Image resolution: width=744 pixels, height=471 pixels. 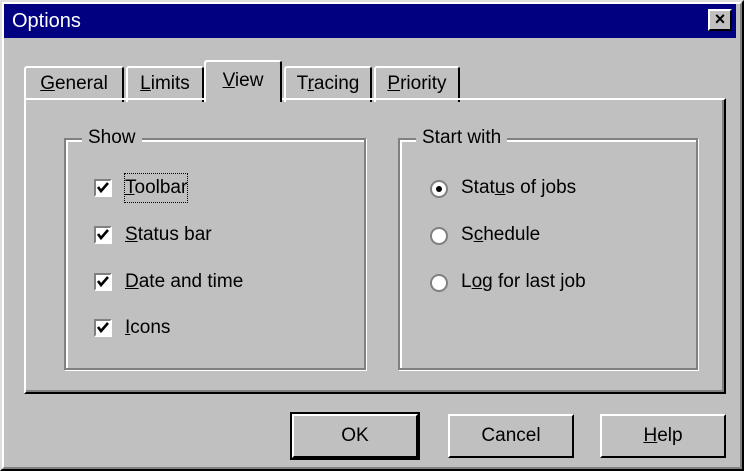 I want to click on schedule-label: Schedule, so click(x=501, y=234).